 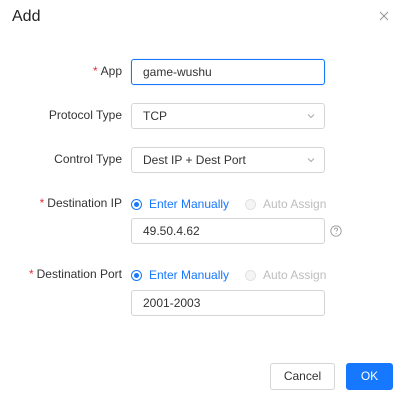 I want to click on control-type-select: Dest IP + Dest Port, so click(x=228, y=160).